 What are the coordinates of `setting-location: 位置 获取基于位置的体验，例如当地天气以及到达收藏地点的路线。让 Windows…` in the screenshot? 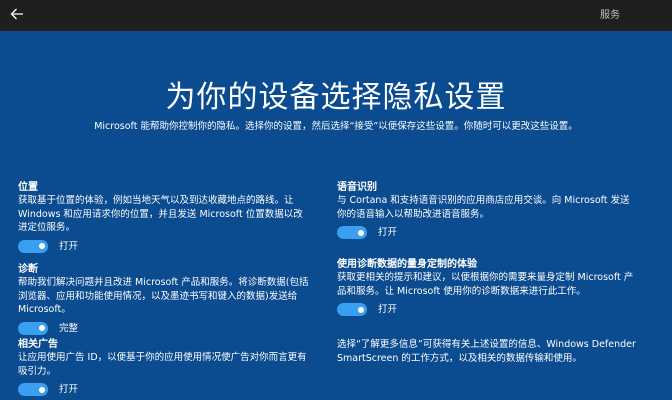 It's located at (168, 222).